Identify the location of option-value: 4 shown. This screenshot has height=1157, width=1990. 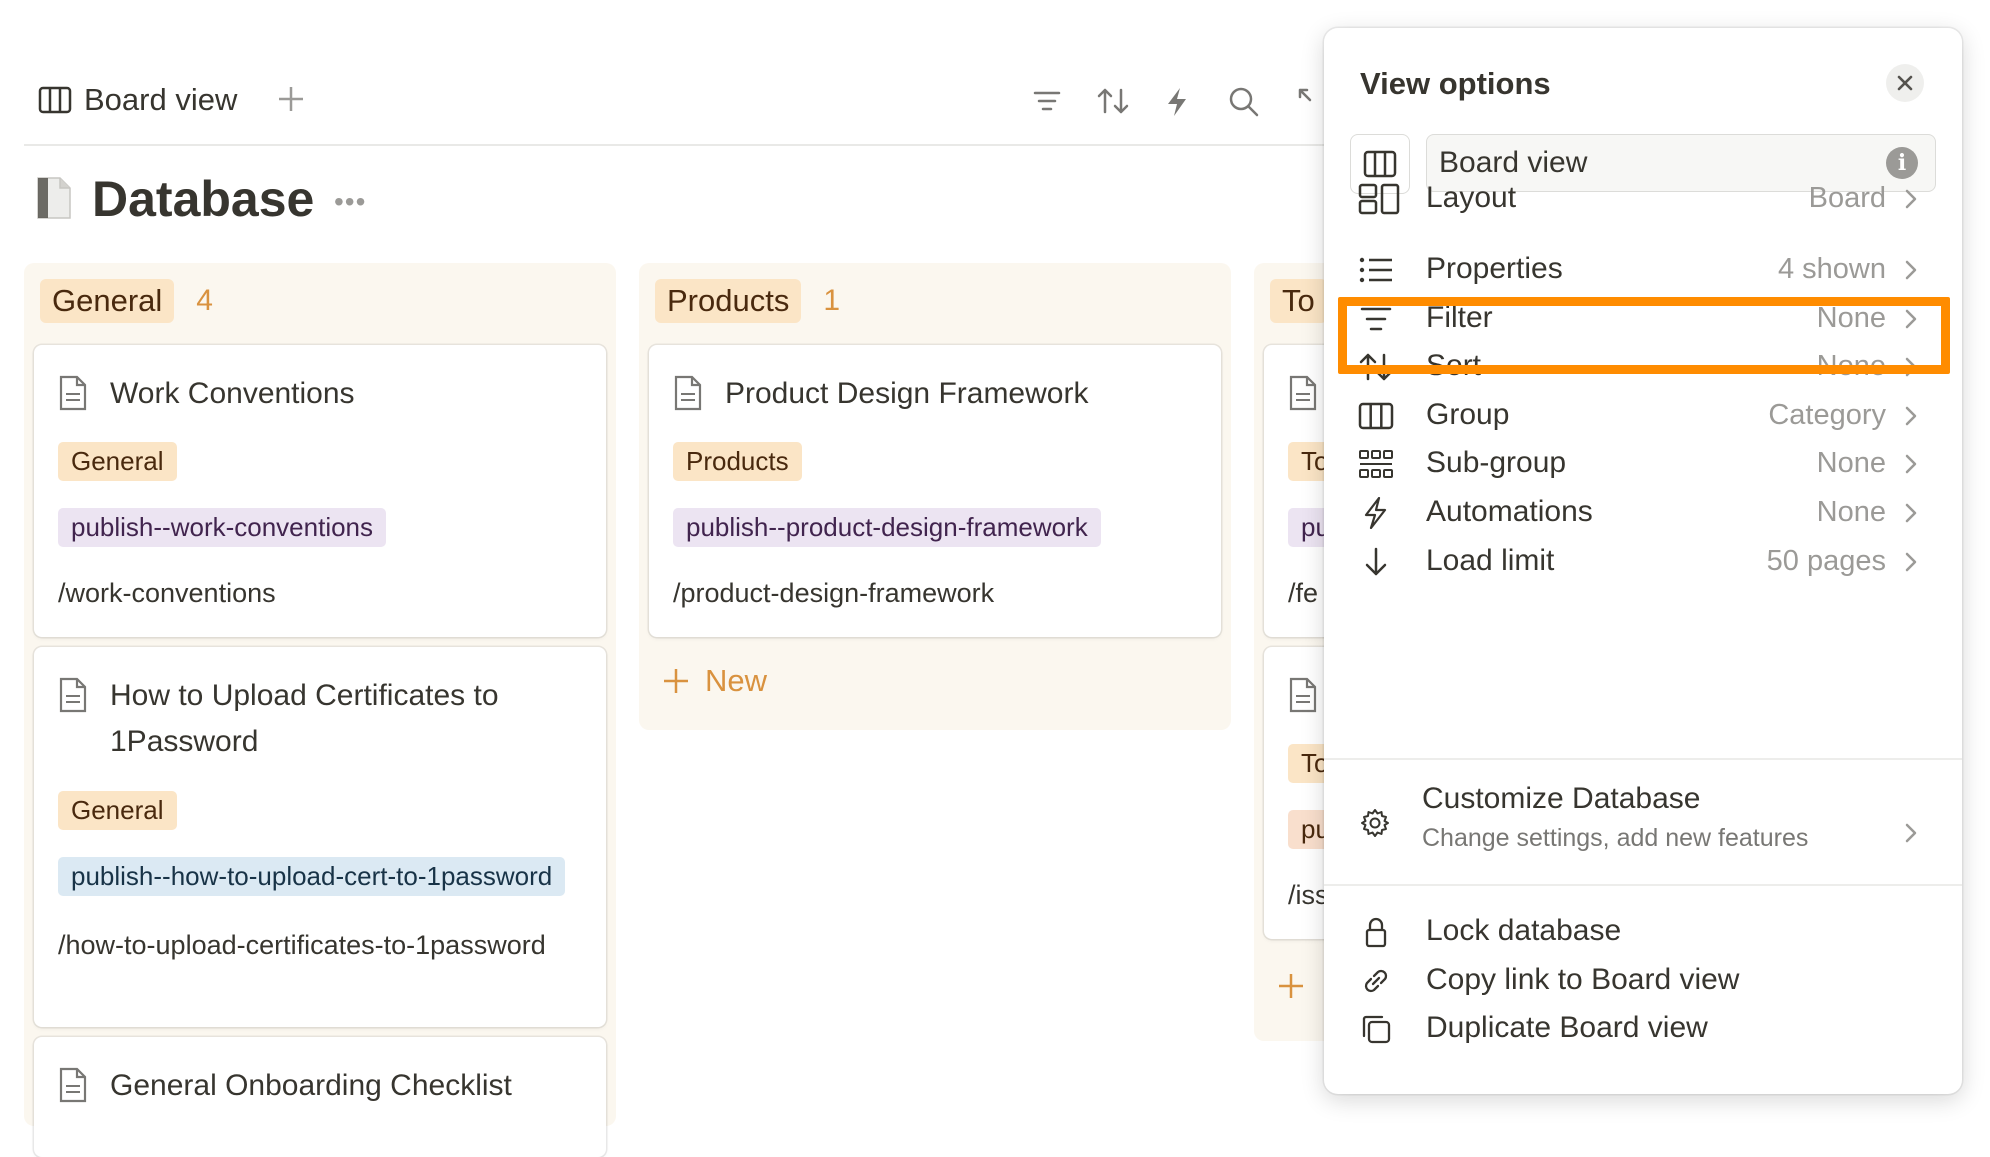
(1831, 269).